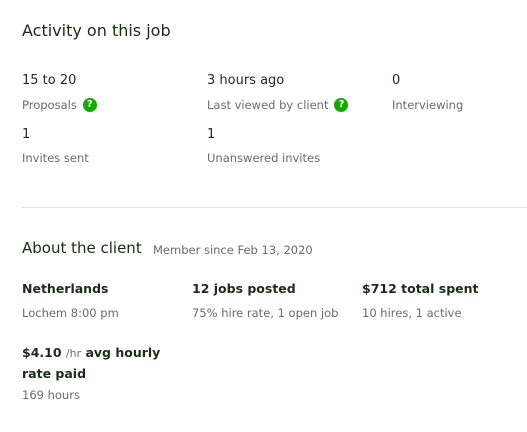 This screenshot has height=432, width=527. What do you see at coordinates (73, 353) in the screenshot?
I see `rate-unit: /hr` at bounding box center [73, 353].